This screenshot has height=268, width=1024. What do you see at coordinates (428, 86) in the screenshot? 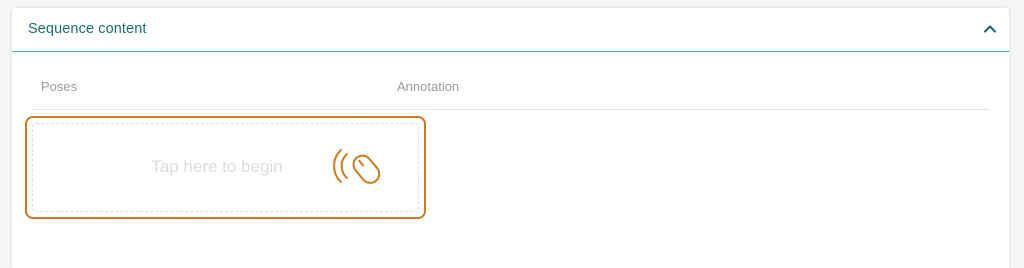
I see `column-header-annotation: Annotation` at bounding box center [428, 86].